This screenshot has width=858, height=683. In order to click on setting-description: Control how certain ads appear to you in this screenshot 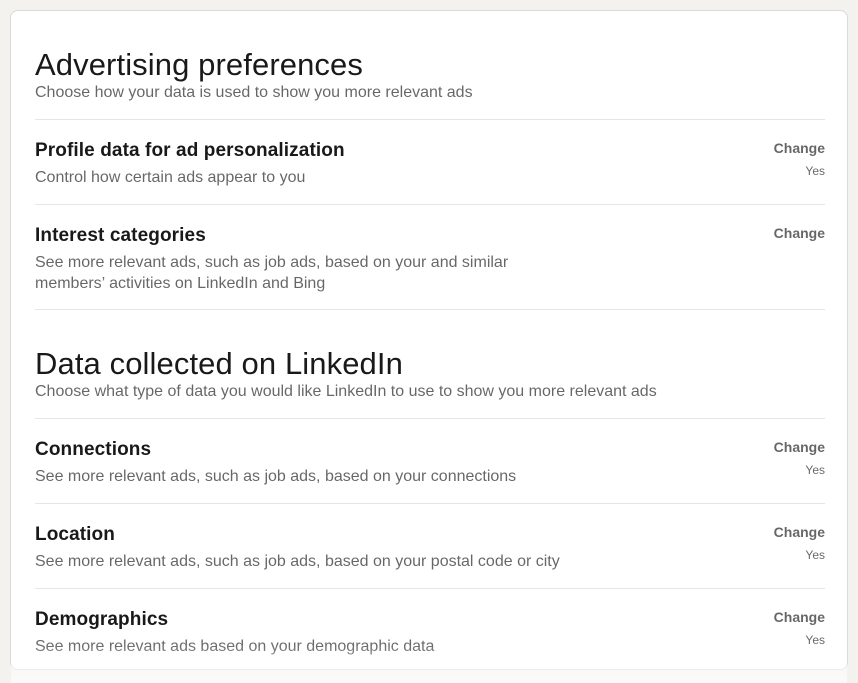, I will do `click(170, 177)`.